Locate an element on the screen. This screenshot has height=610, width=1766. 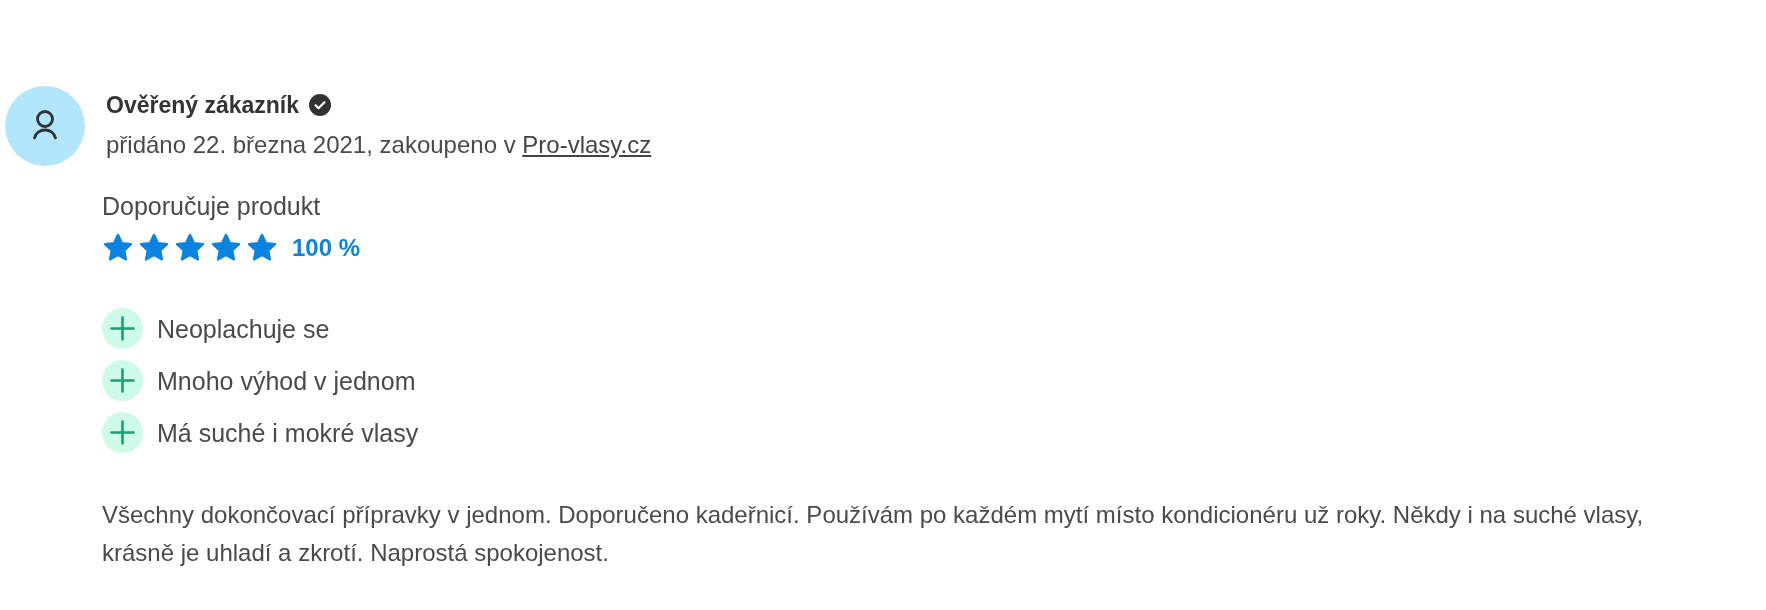
pro-item-text: Má suché i mokré vlasy is located at coordinates (288, 432).